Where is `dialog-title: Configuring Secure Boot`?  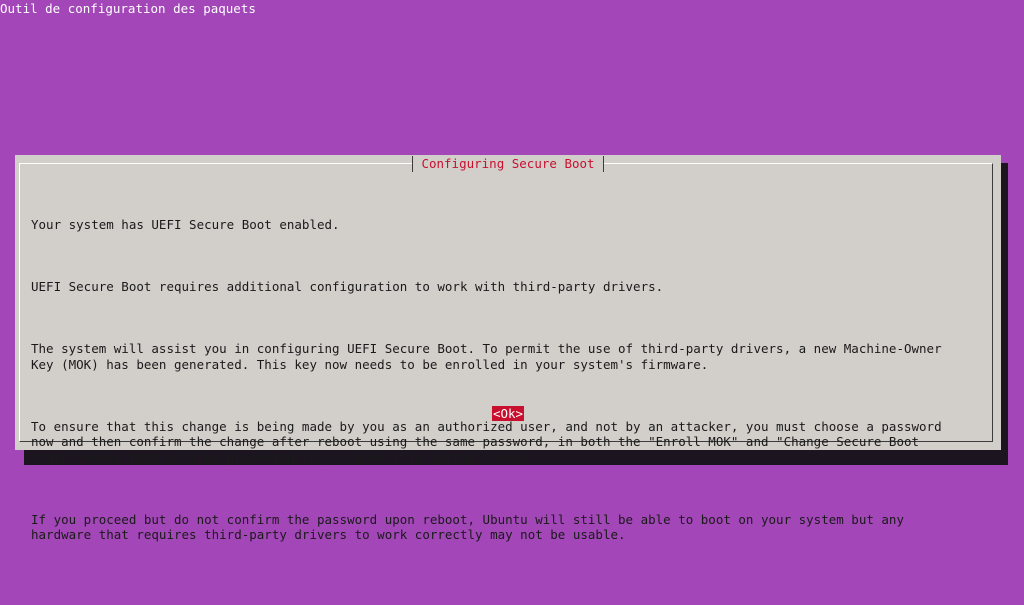
dialog-title: Configuring Secure Boot is located at coordinates (508, 164).